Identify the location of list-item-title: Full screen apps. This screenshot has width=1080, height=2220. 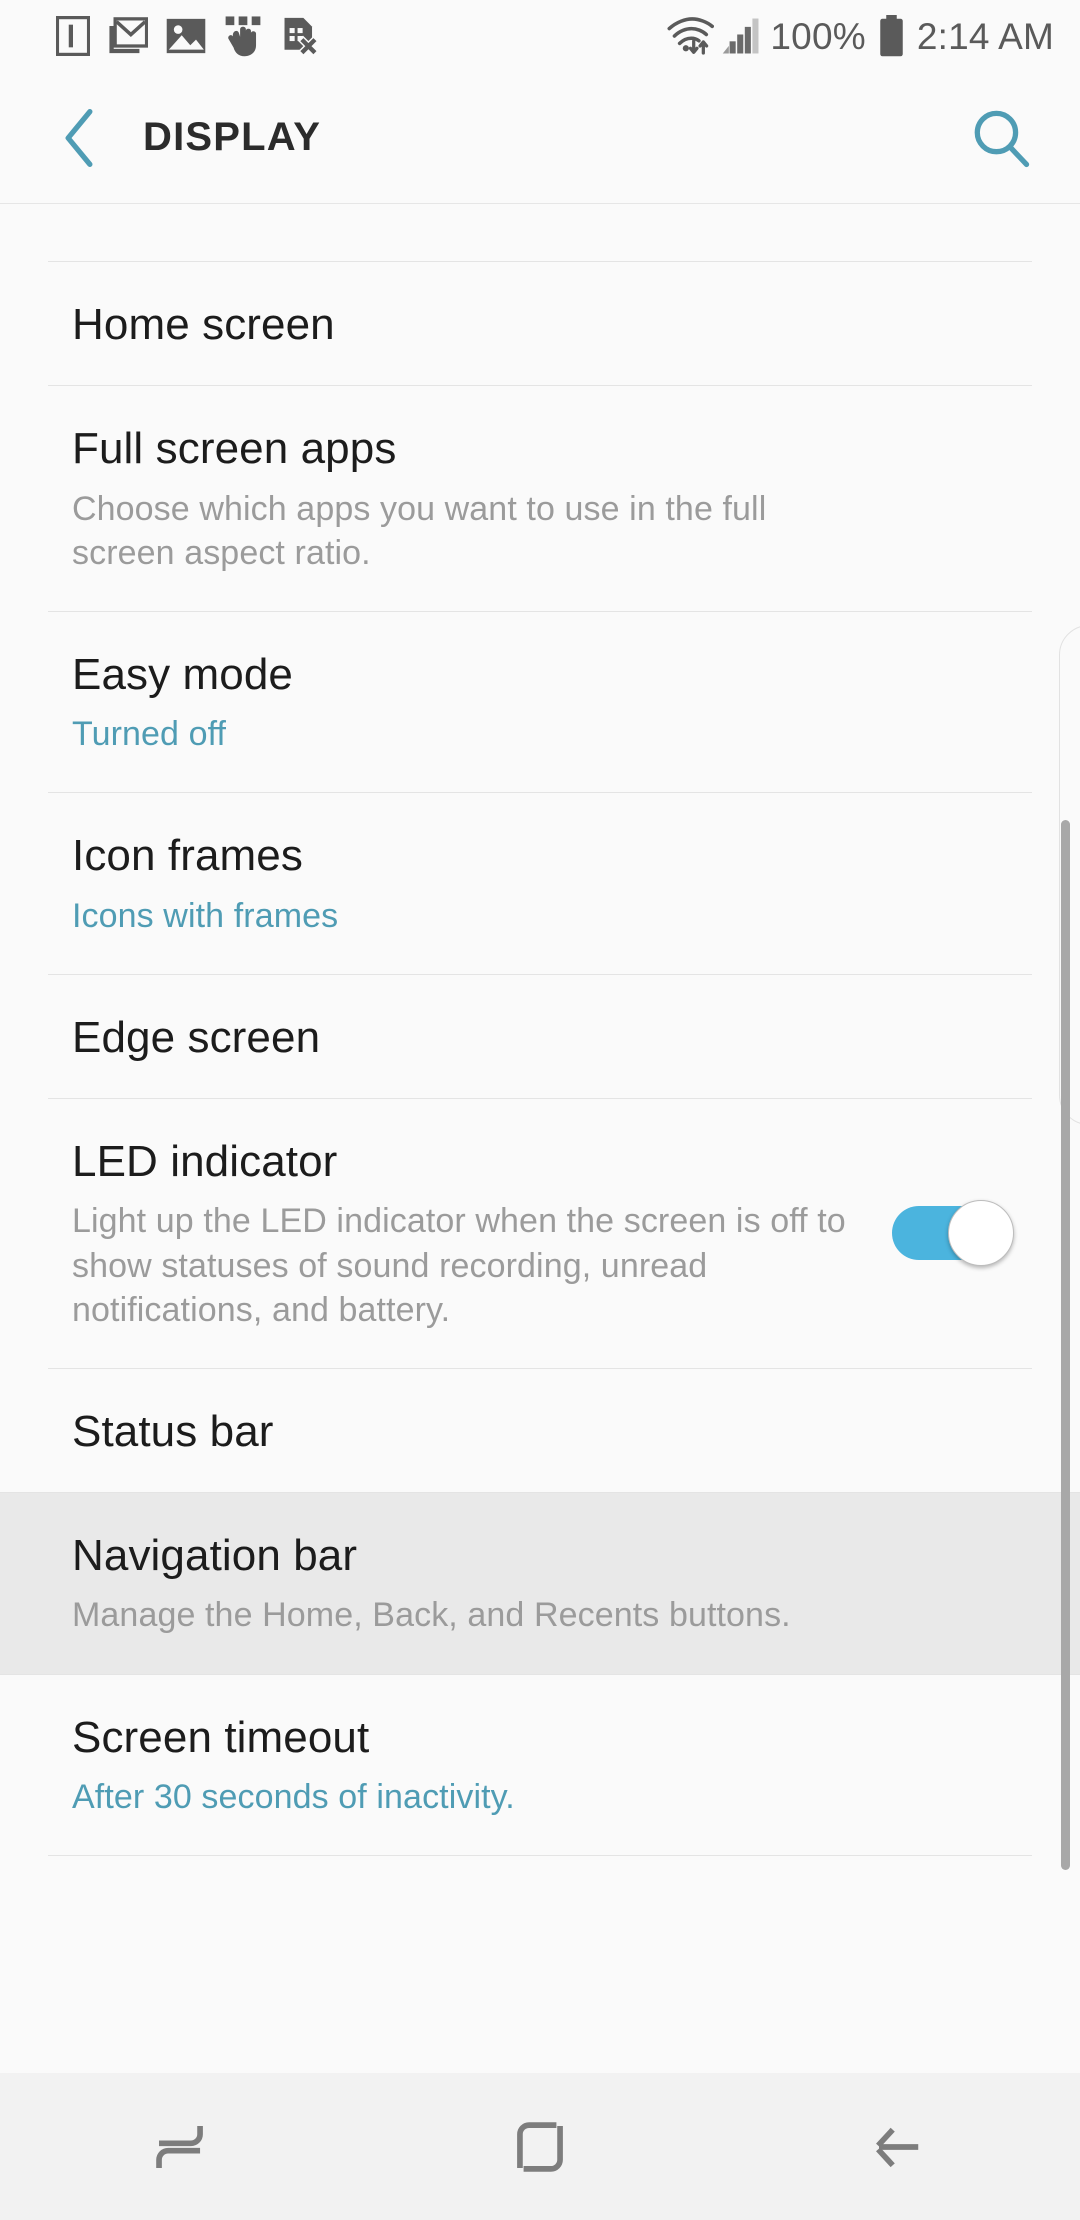
(234, 449).